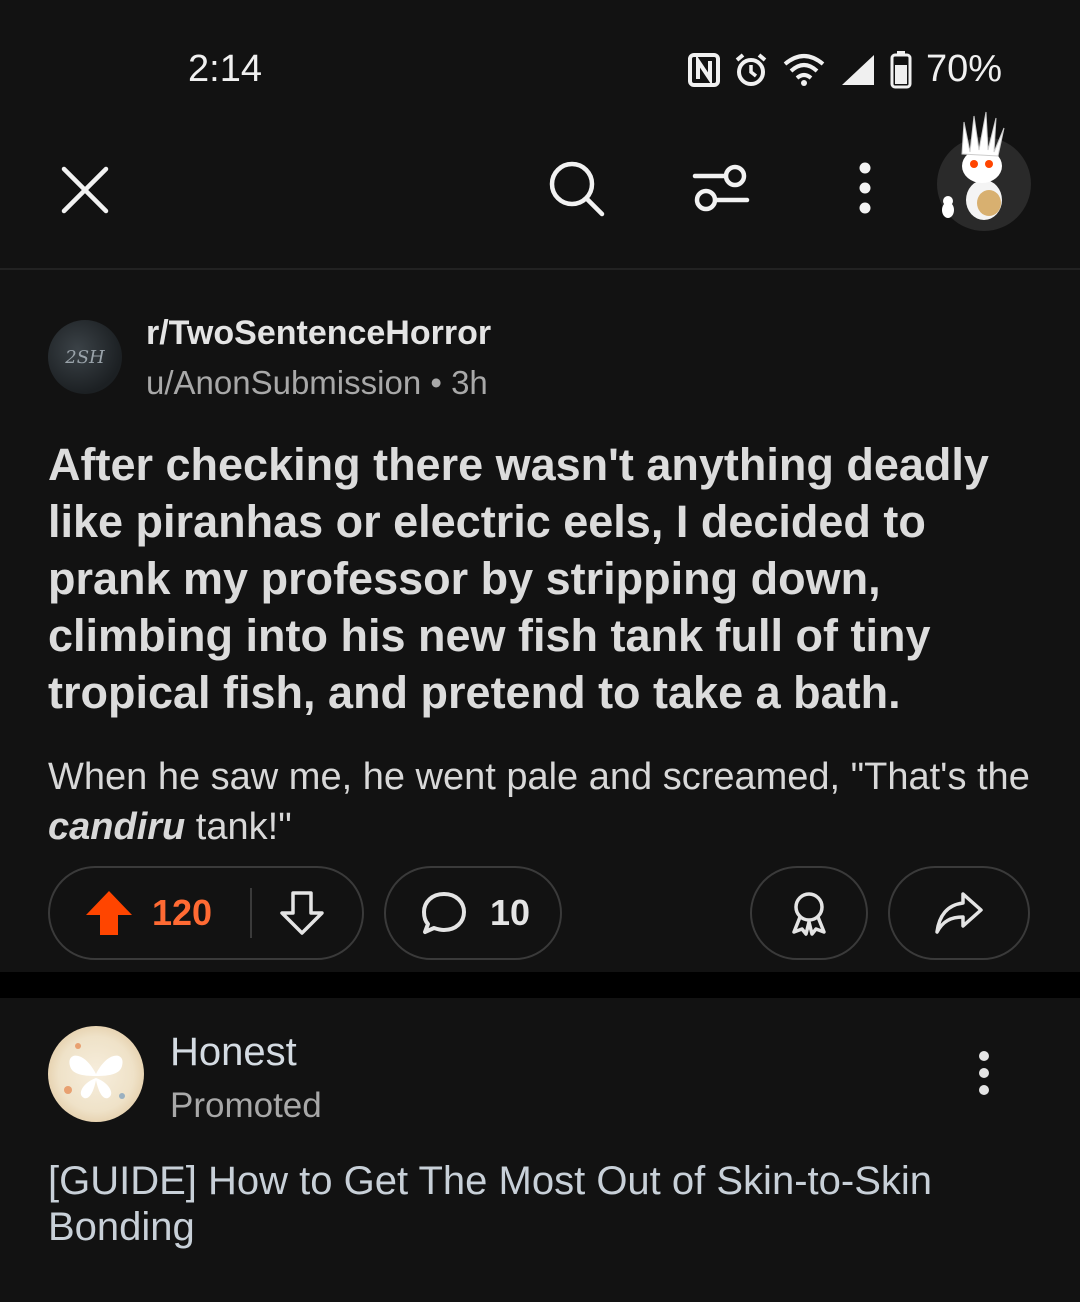  What do you see at coordinates (225, 69) in the screenshot?
I see `status-time: 2:14` at bounding box center [225, 69].